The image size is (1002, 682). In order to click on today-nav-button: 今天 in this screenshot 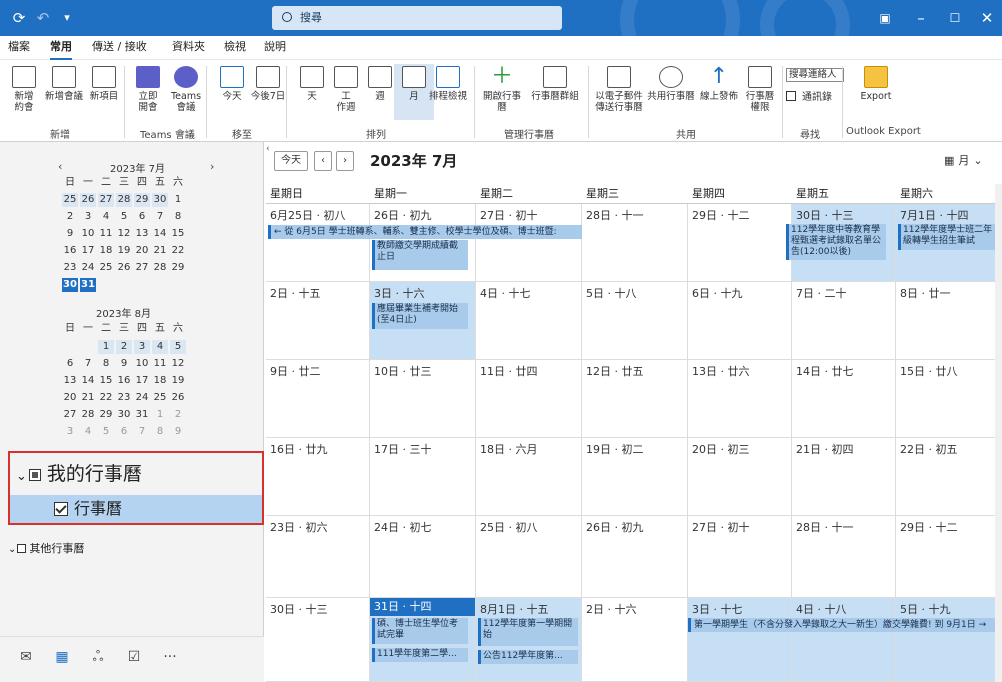, I will do `click(291, 161)`.